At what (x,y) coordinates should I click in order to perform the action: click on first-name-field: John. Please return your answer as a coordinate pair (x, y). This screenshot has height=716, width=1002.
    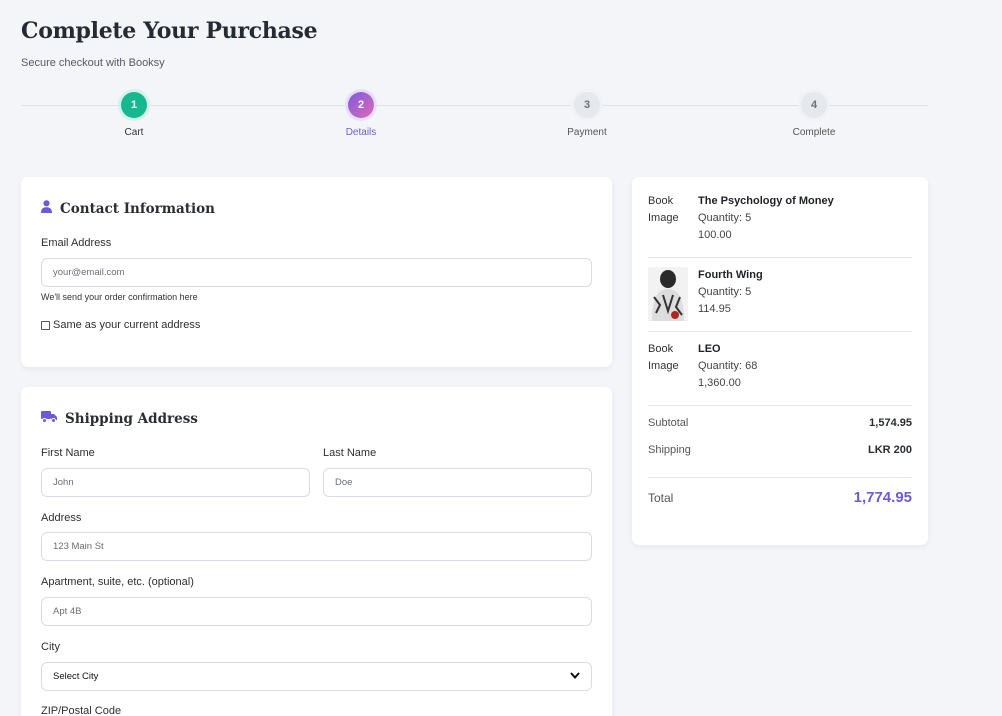
    Looking at the image, I should click on (175, 482).